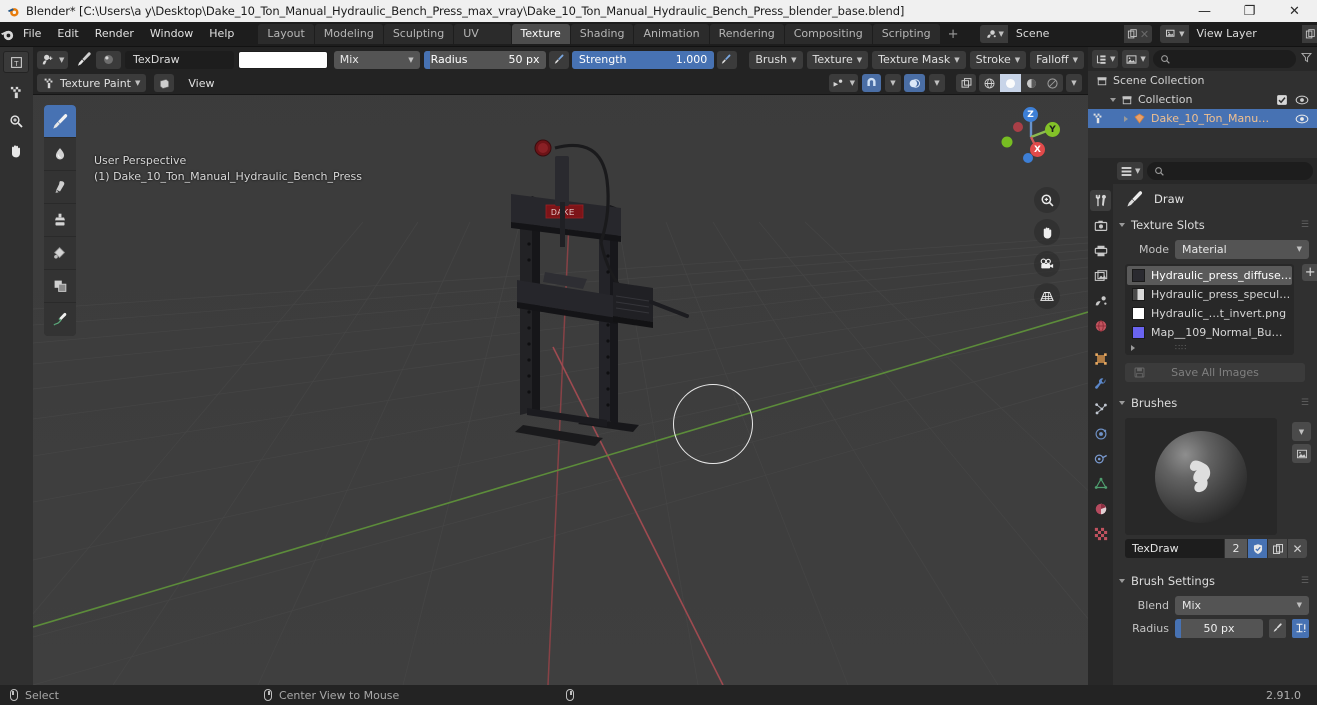 This screenshot has height=705, width=1317. Describe the element at coordinates (1201, 476) in the screenshot. I see `brush-preview` at that location.